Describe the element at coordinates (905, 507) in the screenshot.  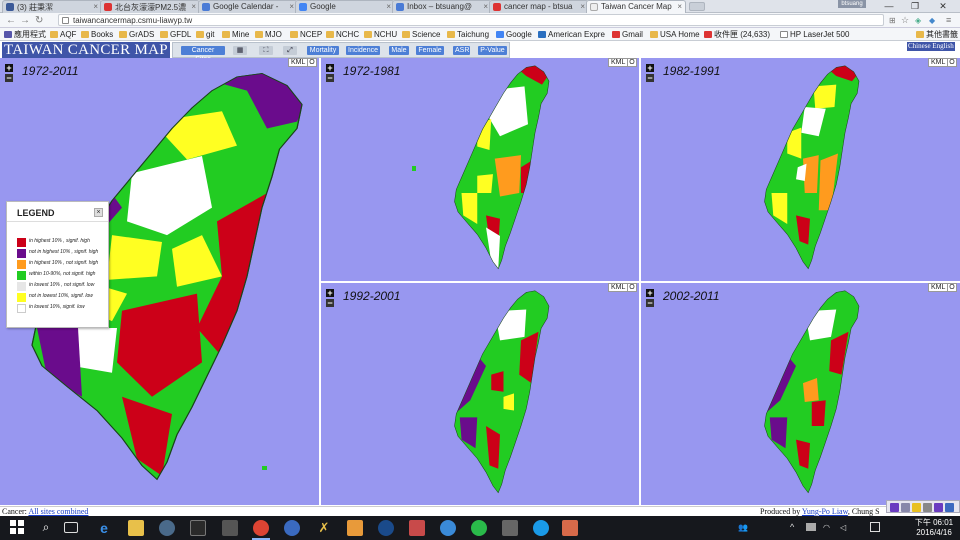
I see `ime-settings-icon` at that location.